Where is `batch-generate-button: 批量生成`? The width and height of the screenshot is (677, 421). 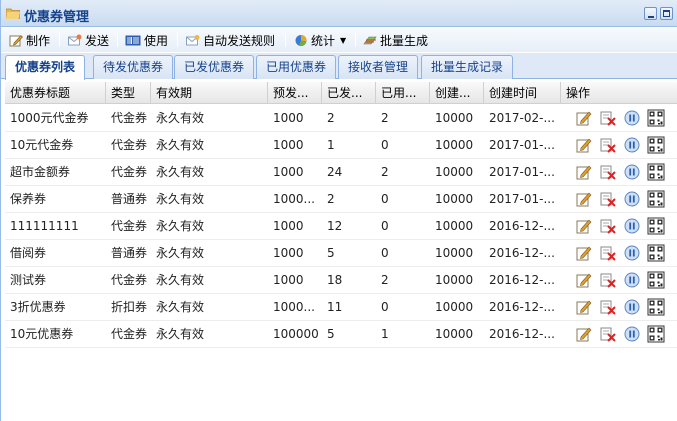
batch-generate-button: 批量生成 is located at coordinates (395, 40).